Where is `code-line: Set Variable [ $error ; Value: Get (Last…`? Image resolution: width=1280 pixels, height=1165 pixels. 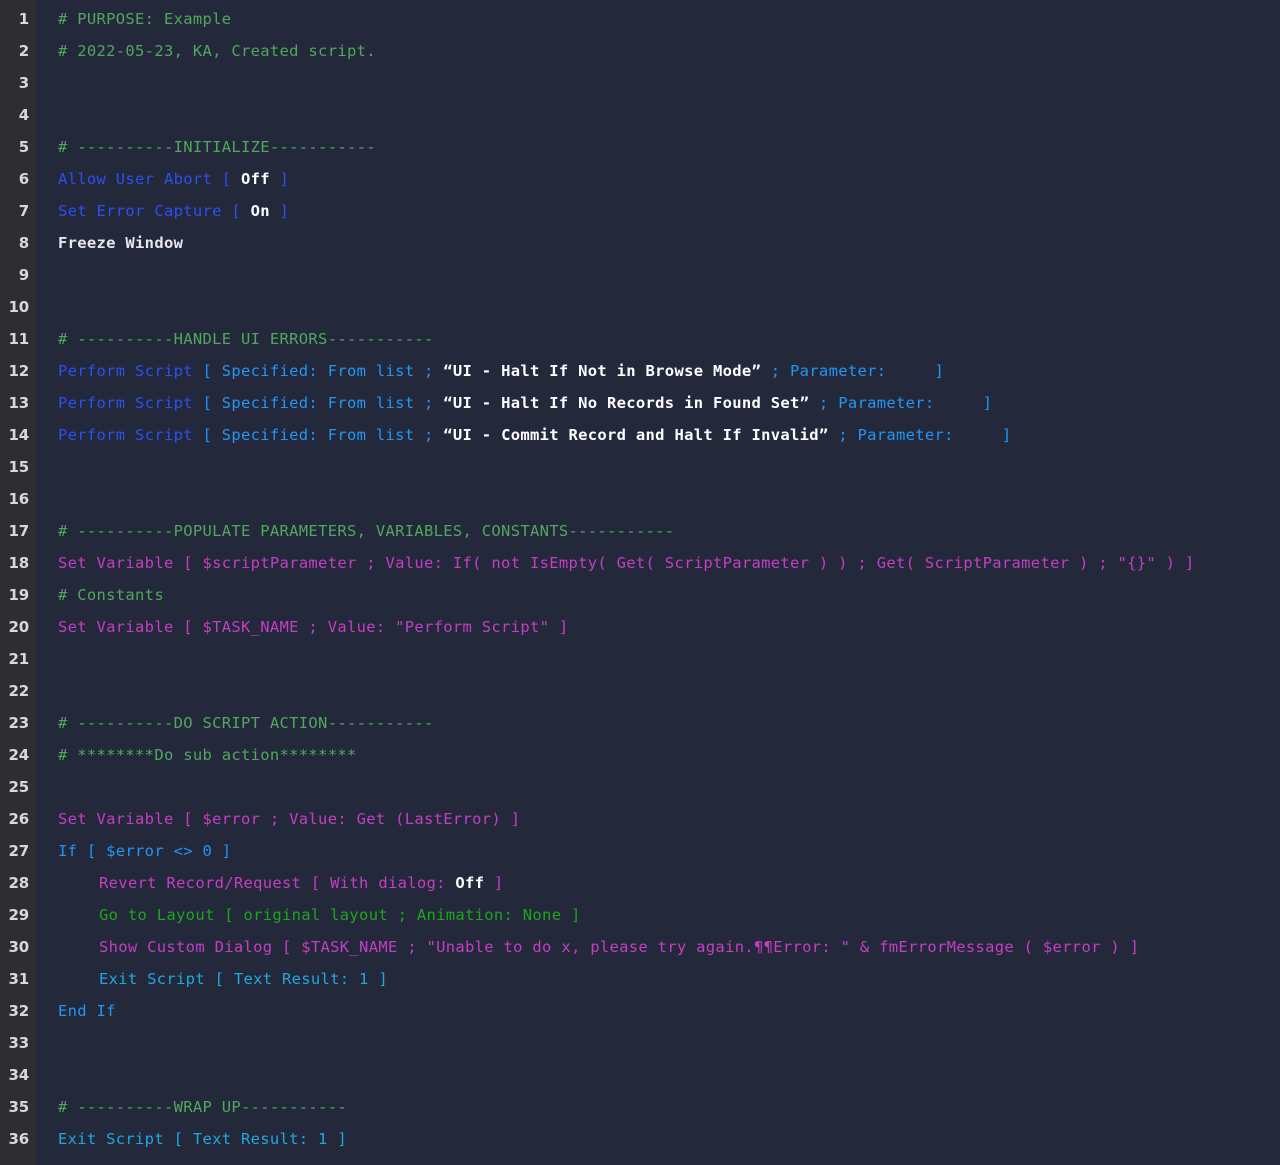 code-line: Set Variable [ $error ; Value: Get (Last… is located at coordinates (669, 819).